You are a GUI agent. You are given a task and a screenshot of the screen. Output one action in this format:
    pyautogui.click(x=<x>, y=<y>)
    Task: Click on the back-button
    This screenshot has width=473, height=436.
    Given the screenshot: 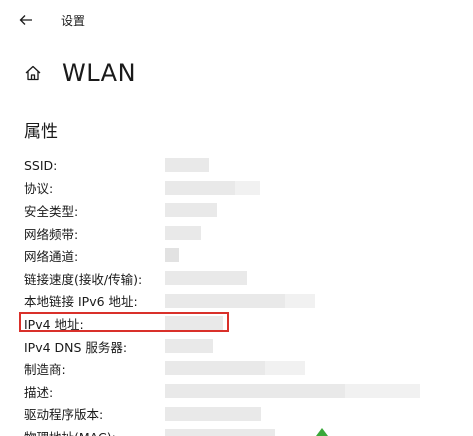 What is the action you would take?
    pyautogui.click(x=26, y=20)
    